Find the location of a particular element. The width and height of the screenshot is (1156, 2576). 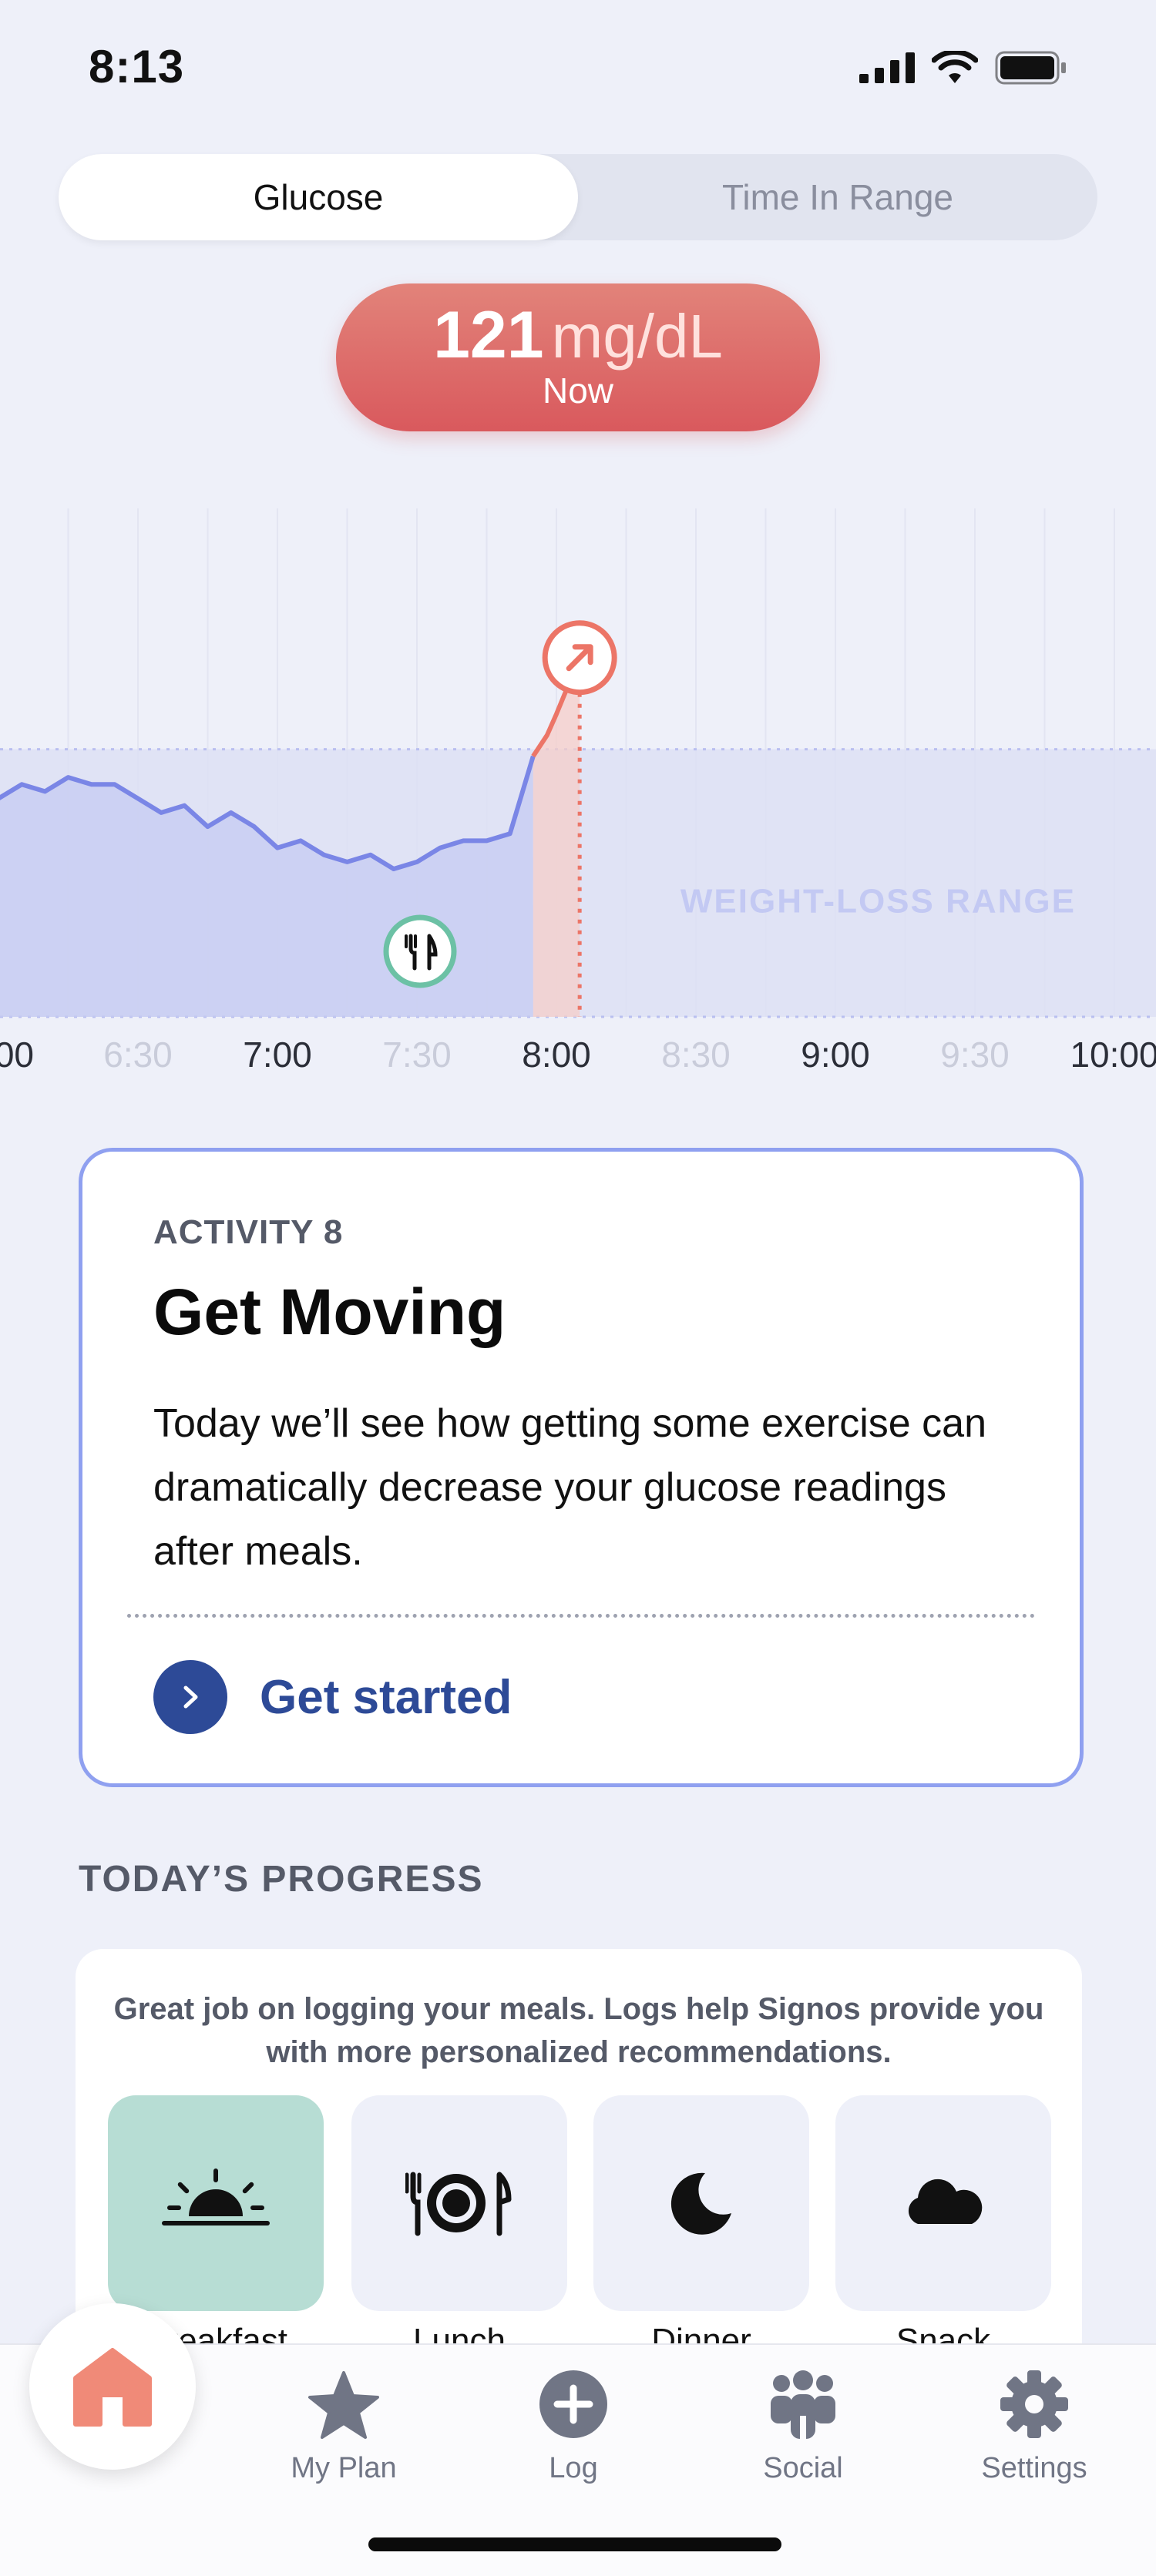

tab-label-log: Log is located at coordinates (573, 2468).